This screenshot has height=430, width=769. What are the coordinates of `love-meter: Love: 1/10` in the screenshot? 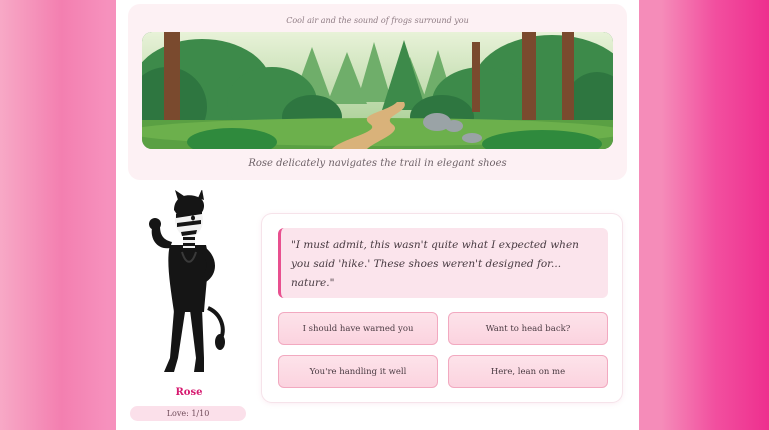 It's located at (188, 413).